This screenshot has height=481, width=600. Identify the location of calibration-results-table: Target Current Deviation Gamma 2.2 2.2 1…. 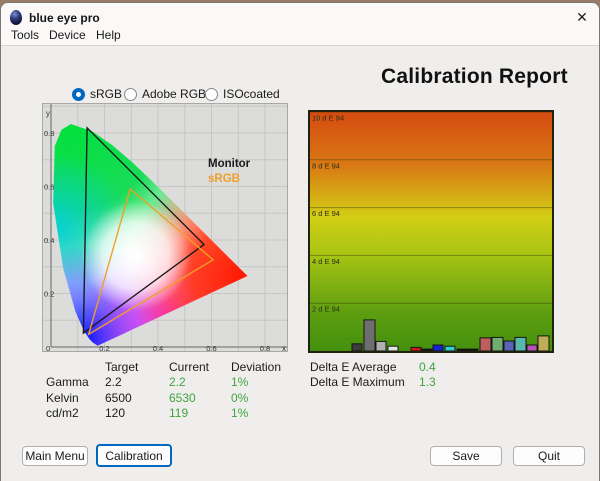
(173, 391).